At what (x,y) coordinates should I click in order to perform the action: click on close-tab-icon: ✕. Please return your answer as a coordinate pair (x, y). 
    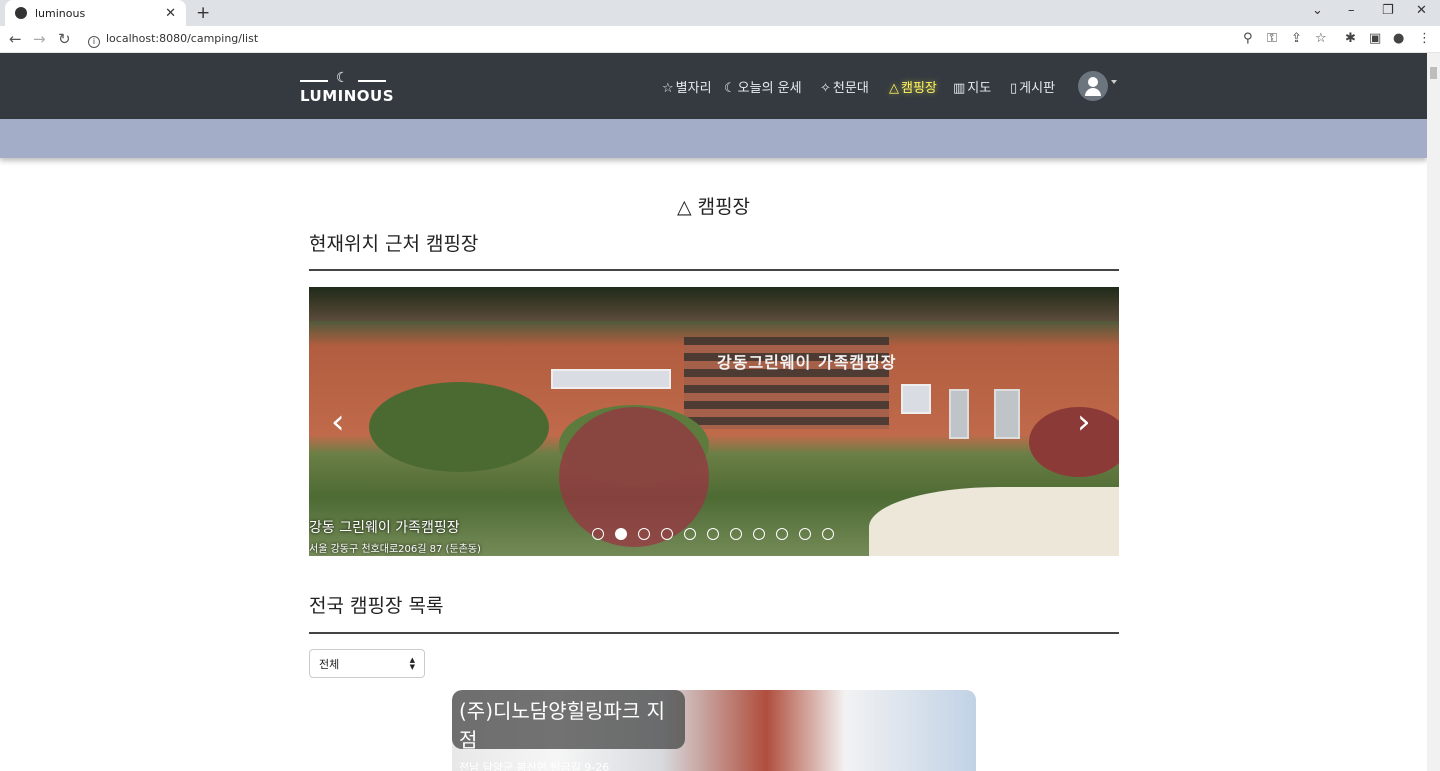
    Looking at the image, I should click on (170, 13).